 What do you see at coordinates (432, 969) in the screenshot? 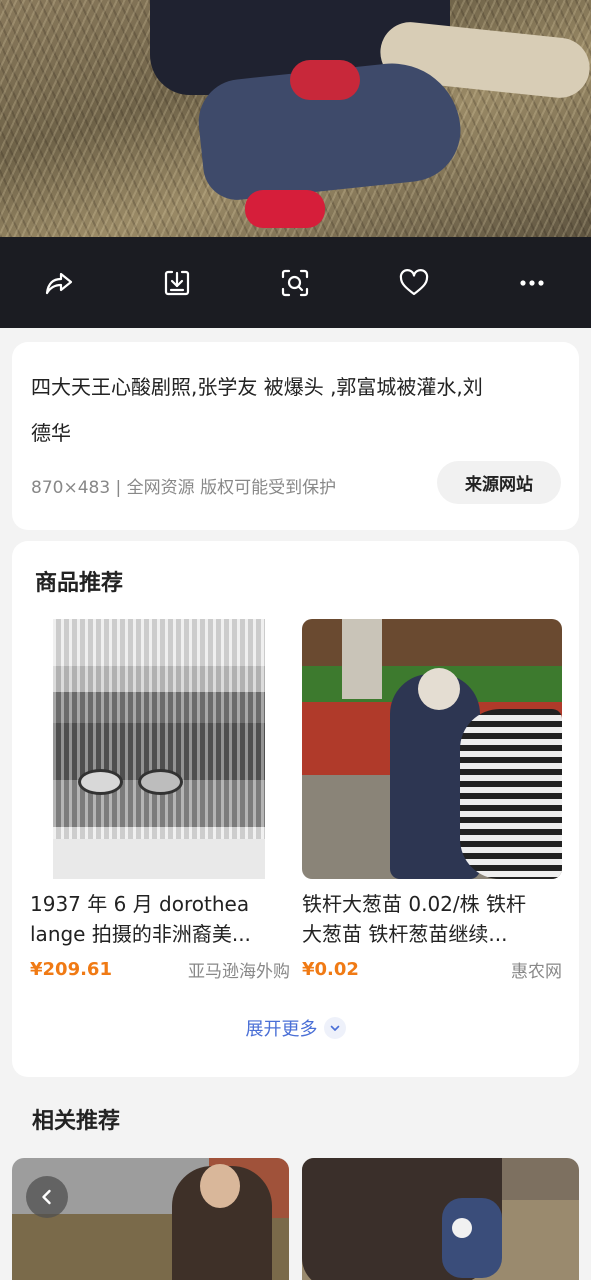
I see `product-price-row: ¥0.02 惠农网` at bounding box center [432, 969].